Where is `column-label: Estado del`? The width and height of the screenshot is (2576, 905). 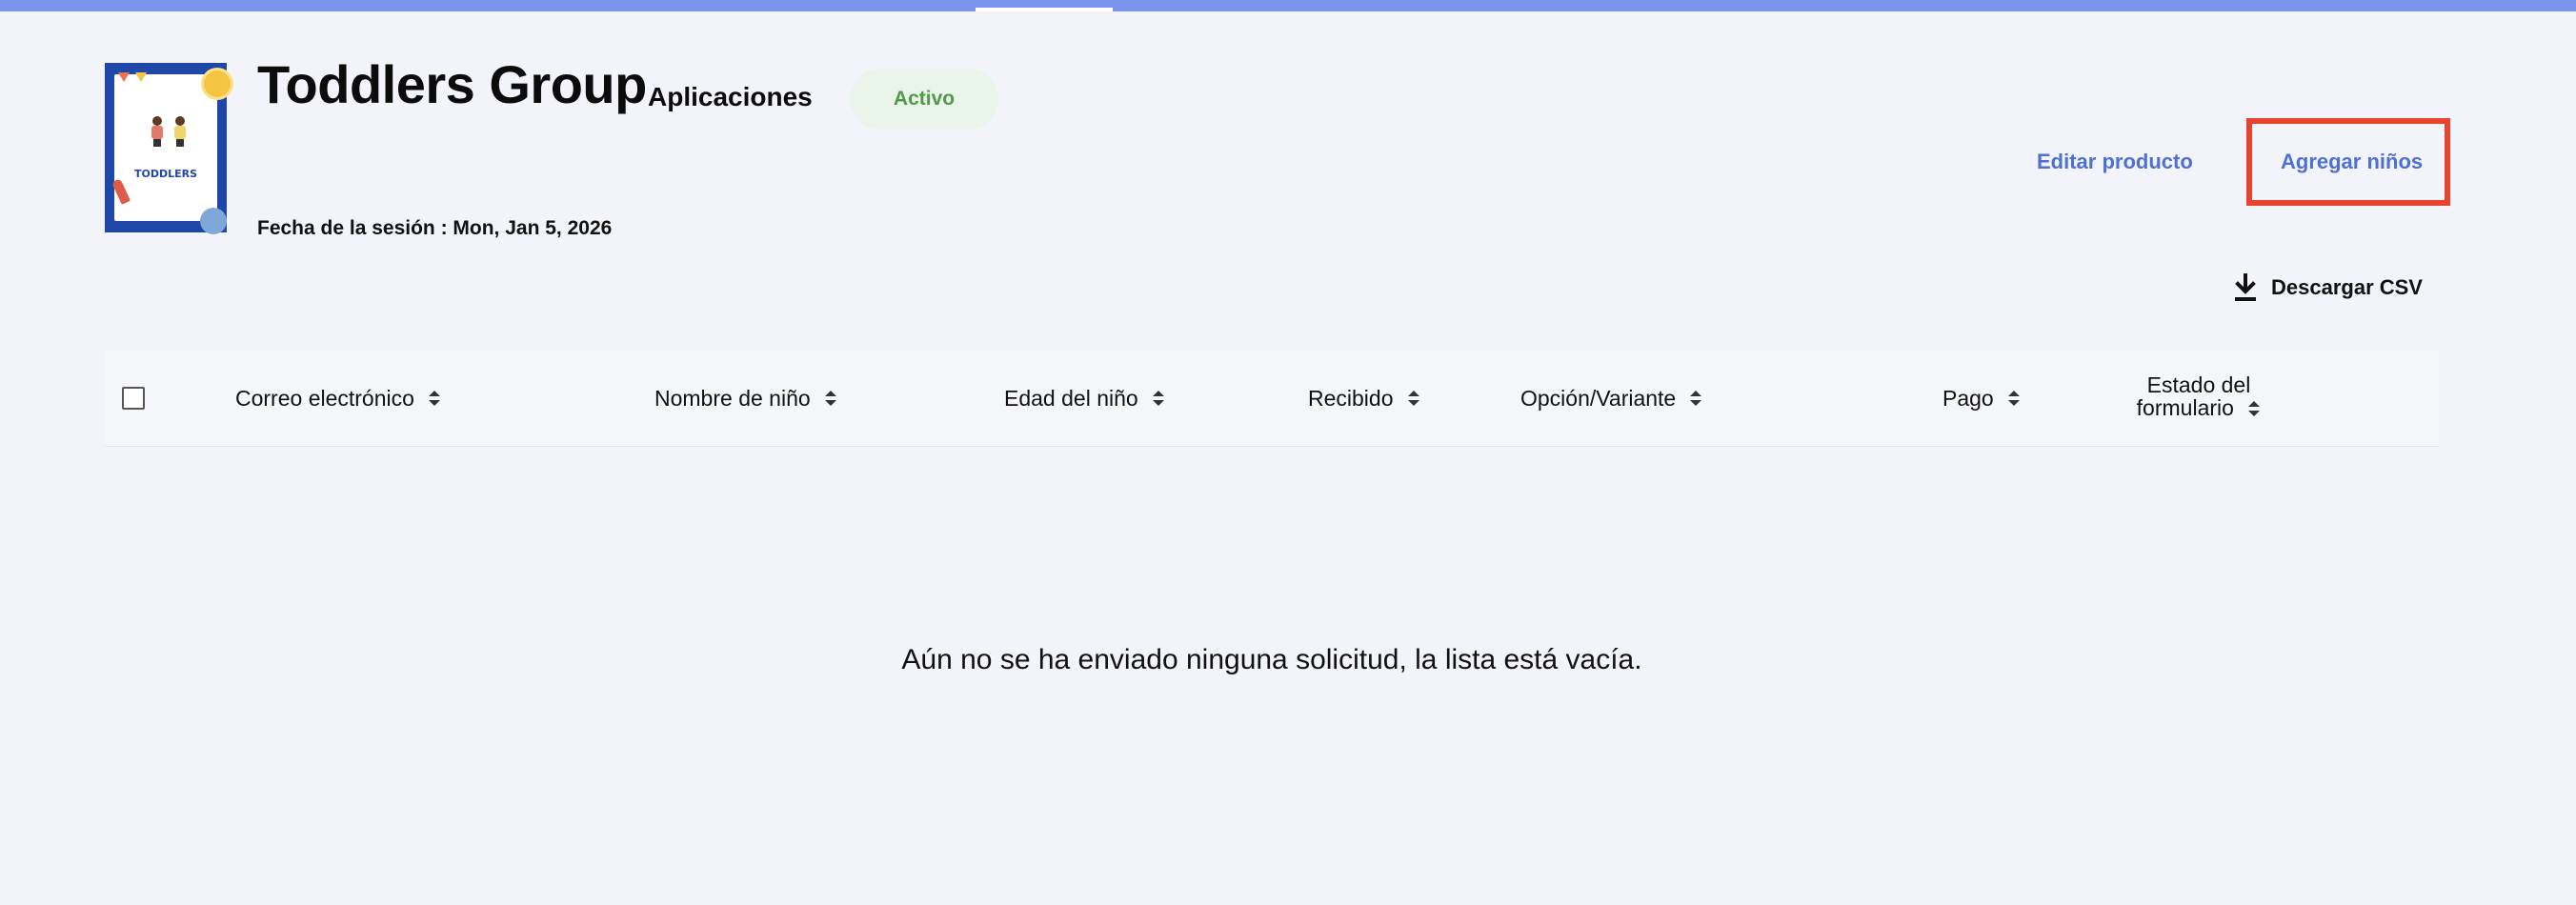 column-label: Estado del is located at coordinates (2198, 384).